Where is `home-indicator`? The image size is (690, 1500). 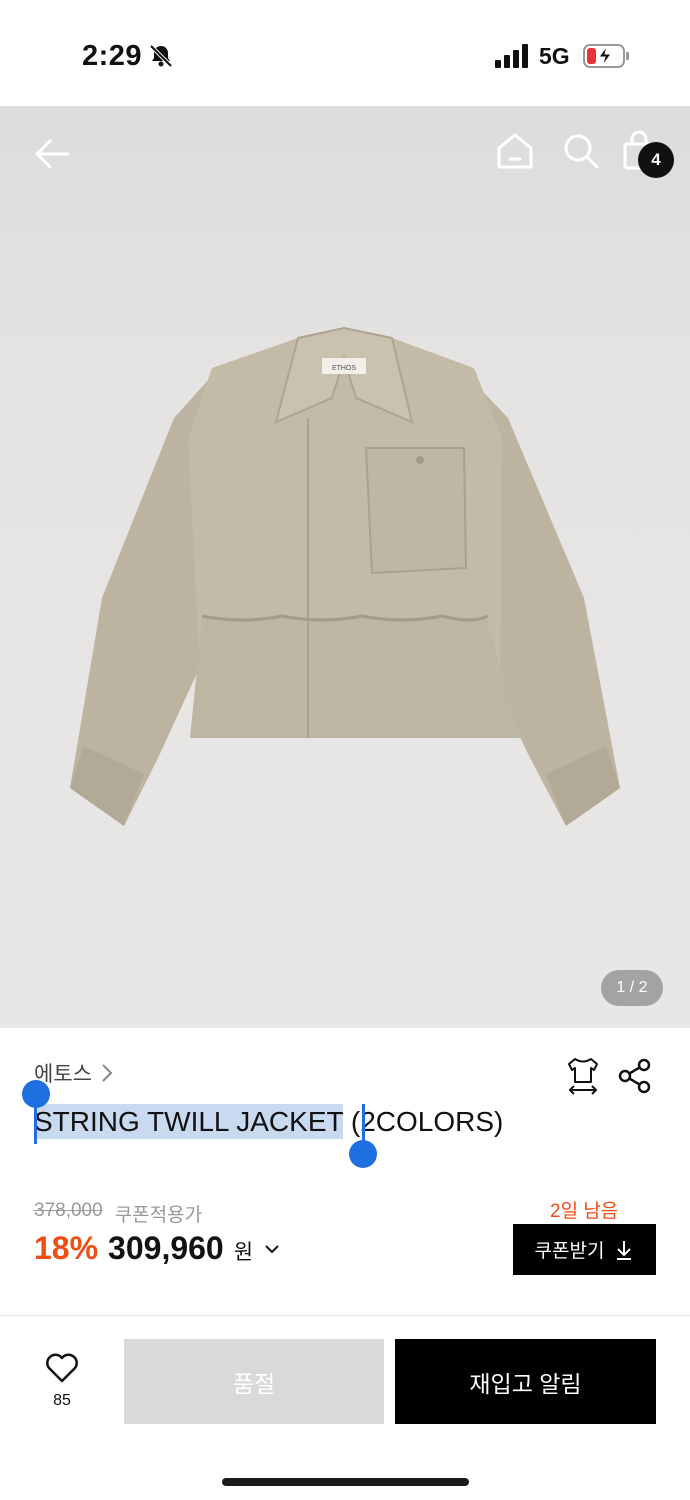 home-indicator is located at coordinates (345, 1482).